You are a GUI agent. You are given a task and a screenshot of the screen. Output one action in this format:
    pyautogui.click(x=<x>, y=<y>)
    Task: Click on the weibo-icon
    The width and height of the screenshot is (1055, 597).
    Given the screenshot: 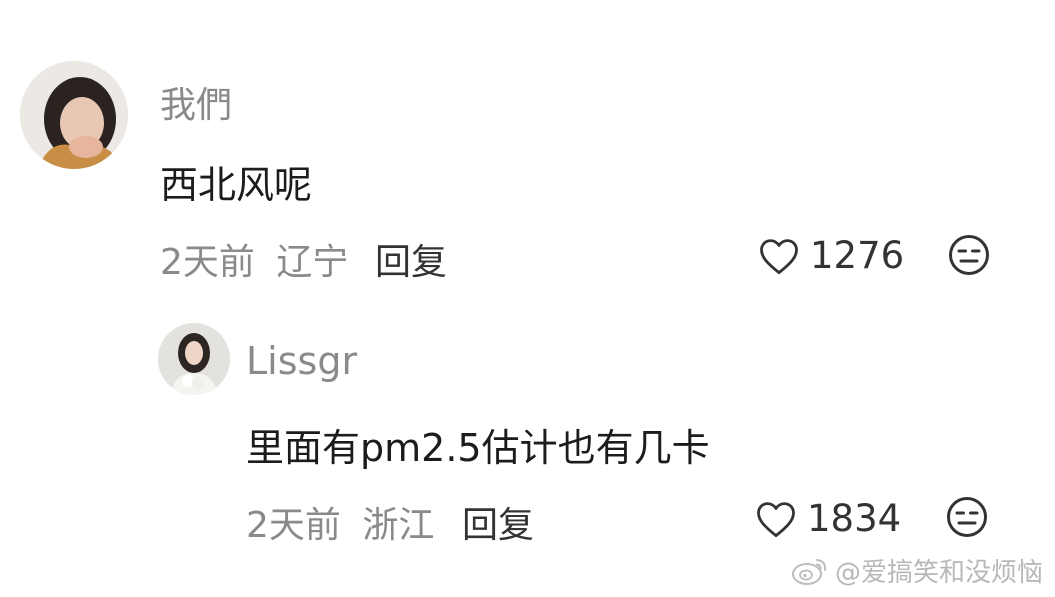 What is the action you would take?
    pyautogui.click(x=809, y=571)
    